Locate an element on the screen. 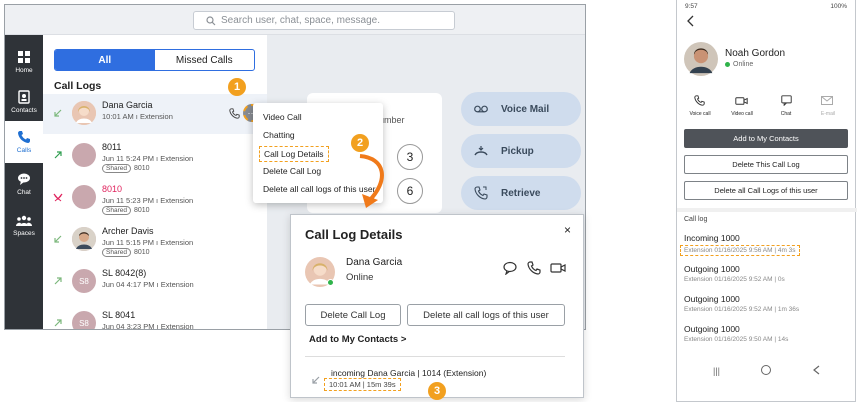 This screenshot has height=402, width=867. table-row: S8 SL 8042(8) Jun 04 4:17 PM ı Extension is located at coordinates (155, 282).